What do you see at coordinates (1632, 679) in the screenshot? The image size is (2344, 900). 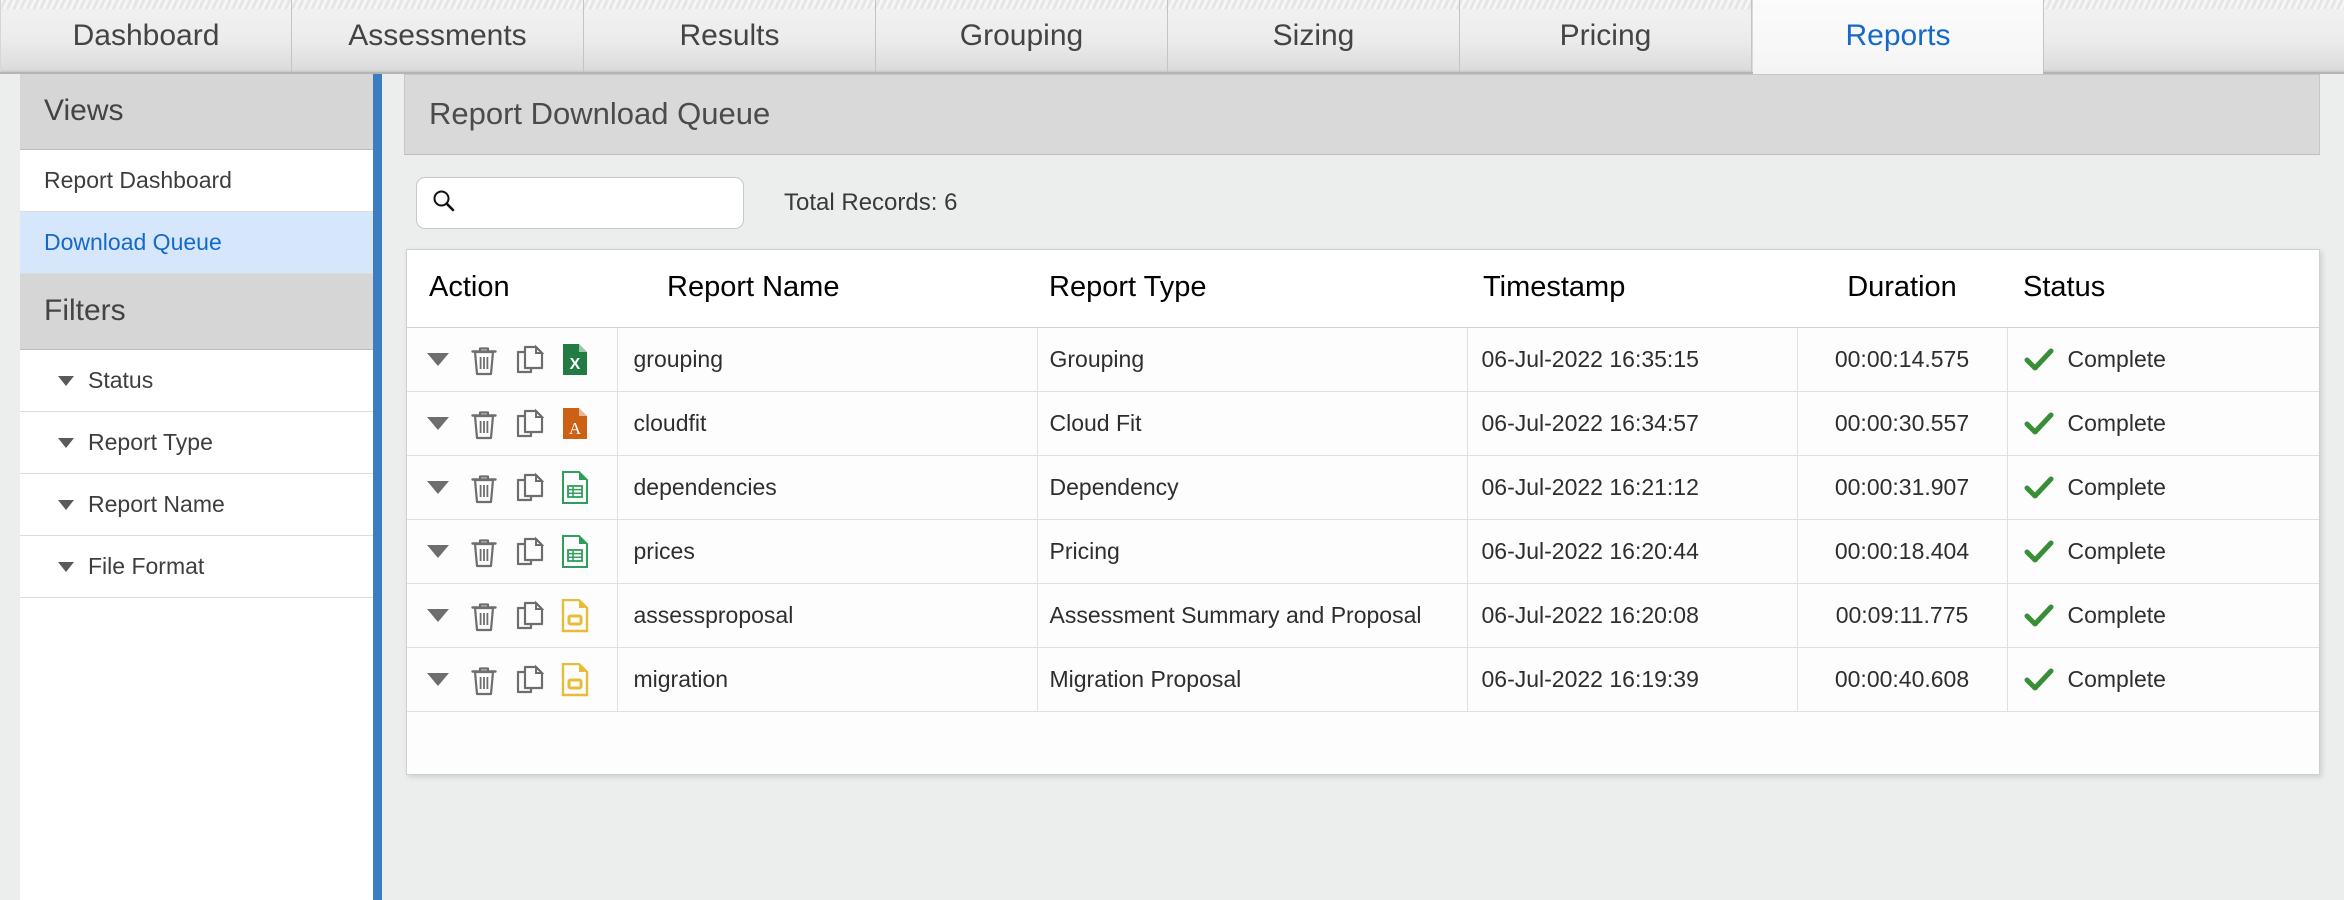 I see `timestamp-cell: 06-Jul-2022 16:19:39` at bounding box center [1632, 679].